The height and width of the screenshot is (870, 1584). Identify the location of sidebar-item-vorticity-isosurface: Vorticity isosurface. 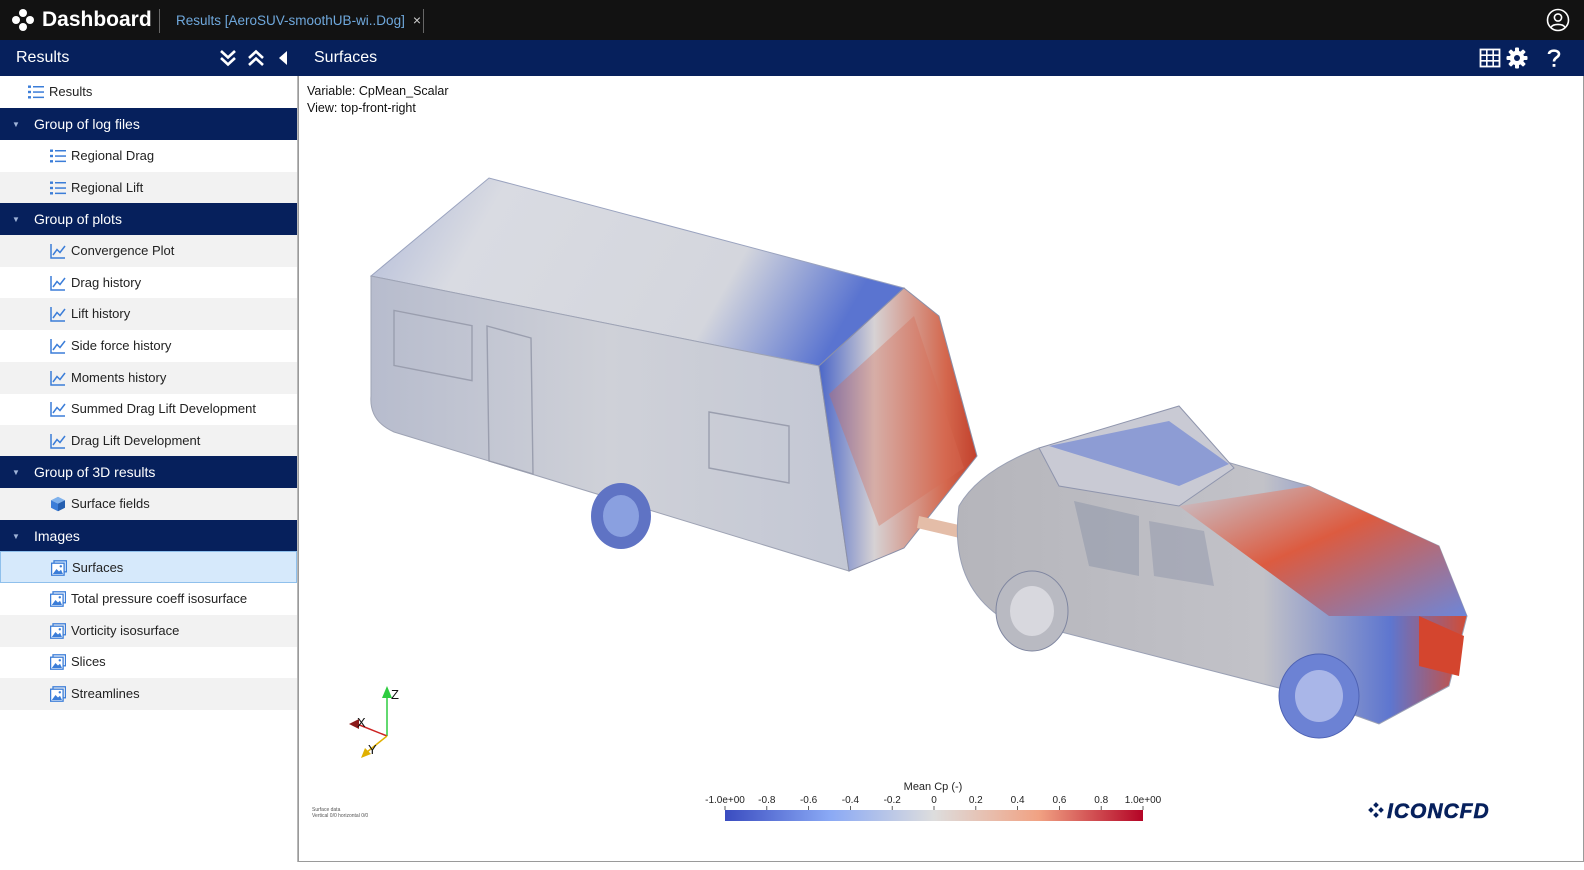
(148, 631).